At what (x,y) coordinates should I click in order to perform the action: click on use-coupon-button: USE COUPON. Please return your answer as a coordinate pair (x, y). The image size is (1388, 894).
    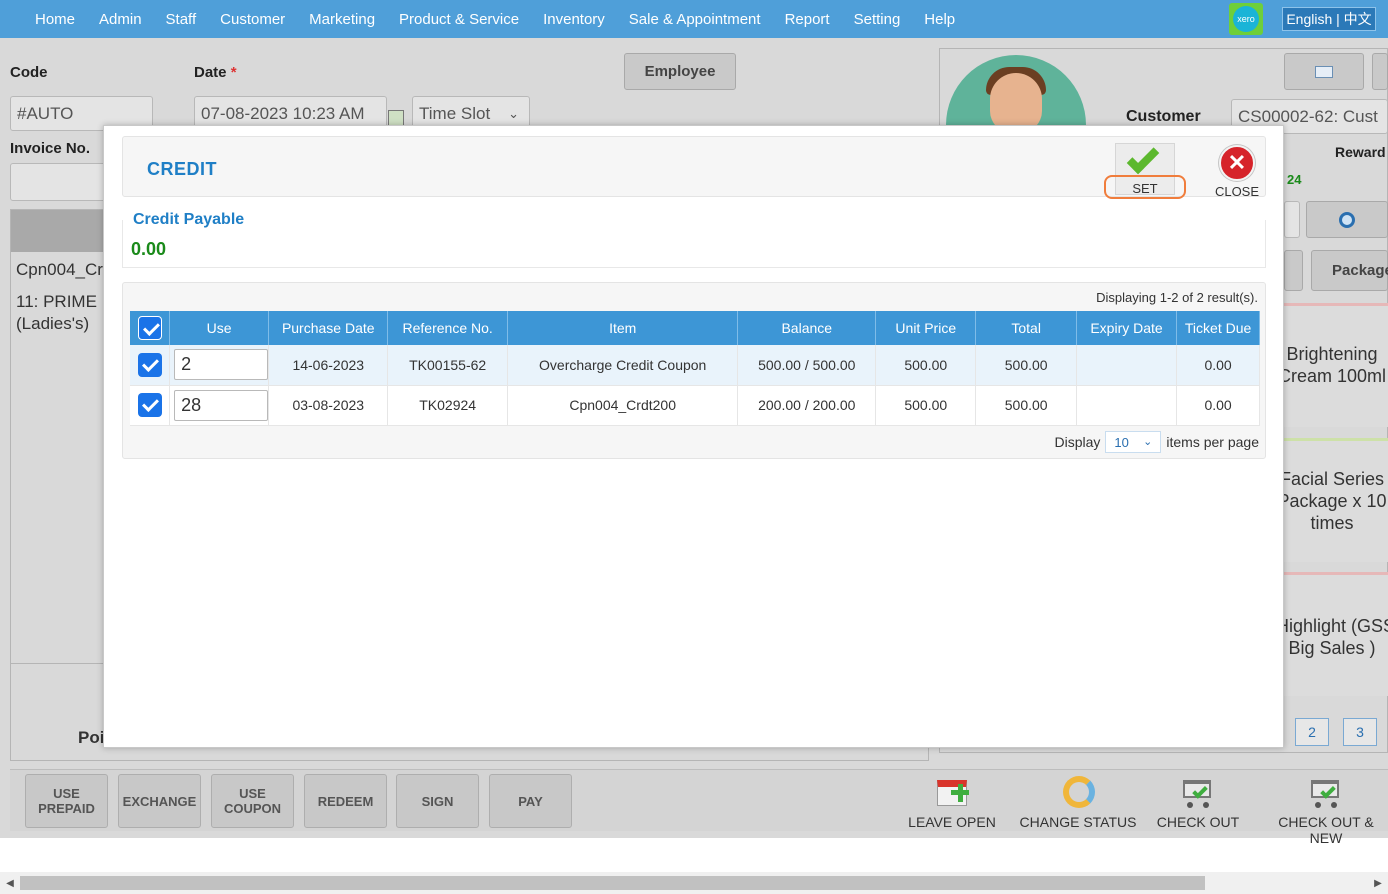
    Looking at the image, I should click on (252, 801).